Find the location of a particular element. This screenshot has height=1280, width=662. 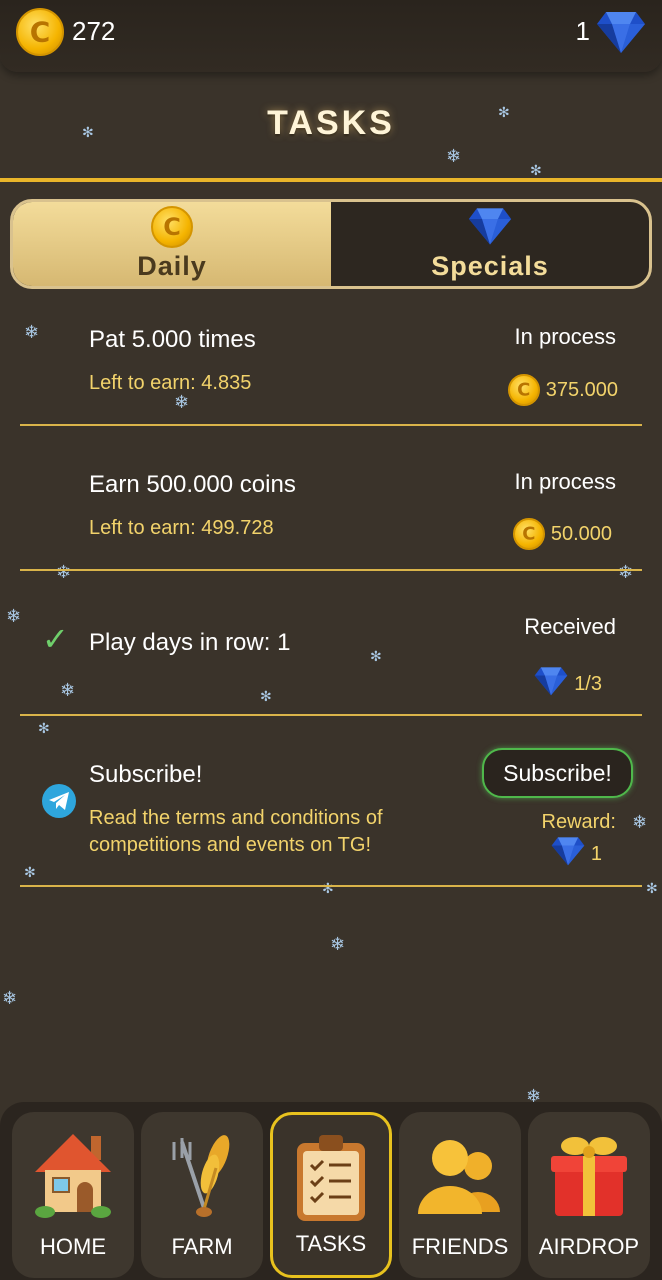

nav-tasks: TASKS is located at coordinates (331, 1195).